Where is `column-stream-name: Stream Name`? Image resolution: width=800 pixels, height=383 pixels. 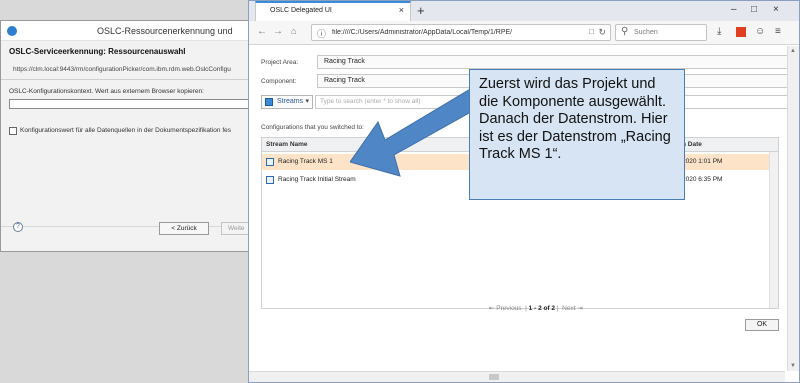 column-stream-name: Stream Name is located at coordinates (287, 144).